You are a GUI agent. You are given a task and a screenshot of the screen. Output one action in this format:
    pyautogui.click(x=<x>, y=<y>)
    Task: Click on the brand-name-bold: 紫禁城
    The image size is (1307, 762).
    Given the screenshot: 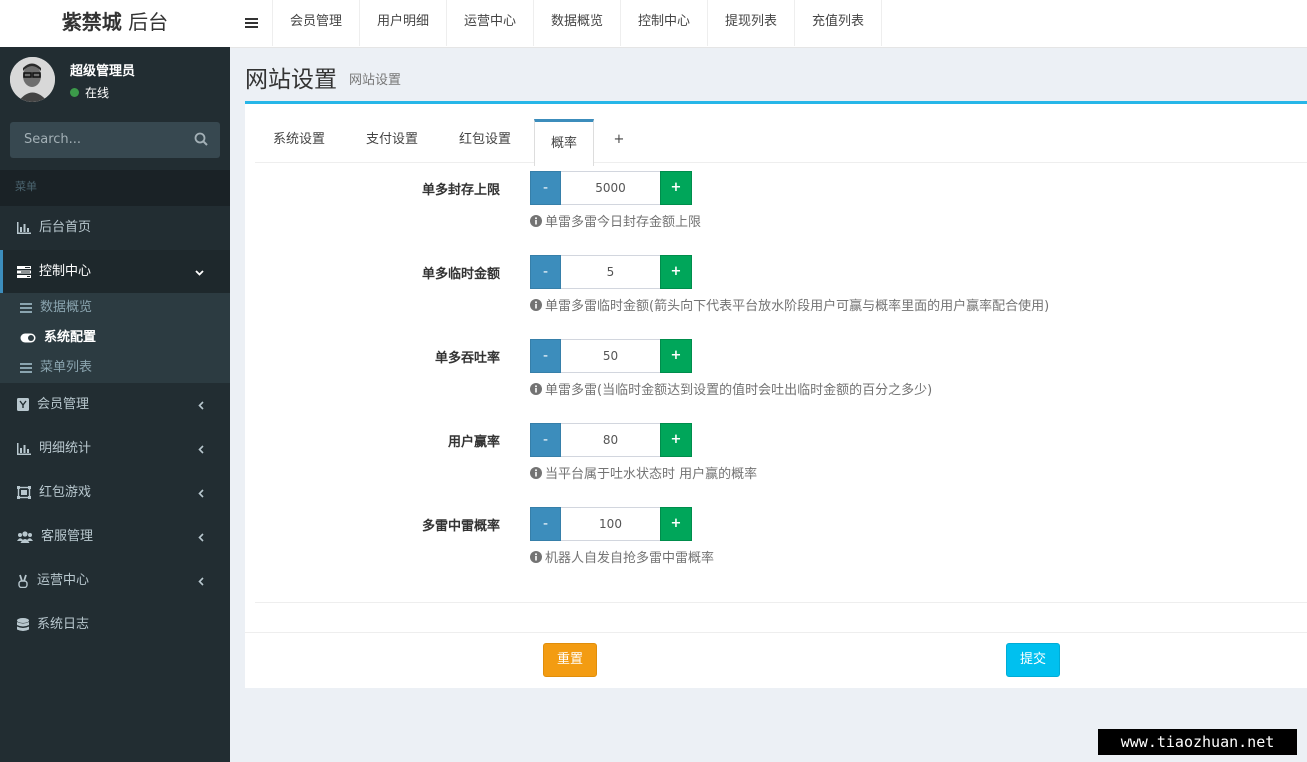 What is the action you would take?
    pyautogui.click(x=91, y=22)
    